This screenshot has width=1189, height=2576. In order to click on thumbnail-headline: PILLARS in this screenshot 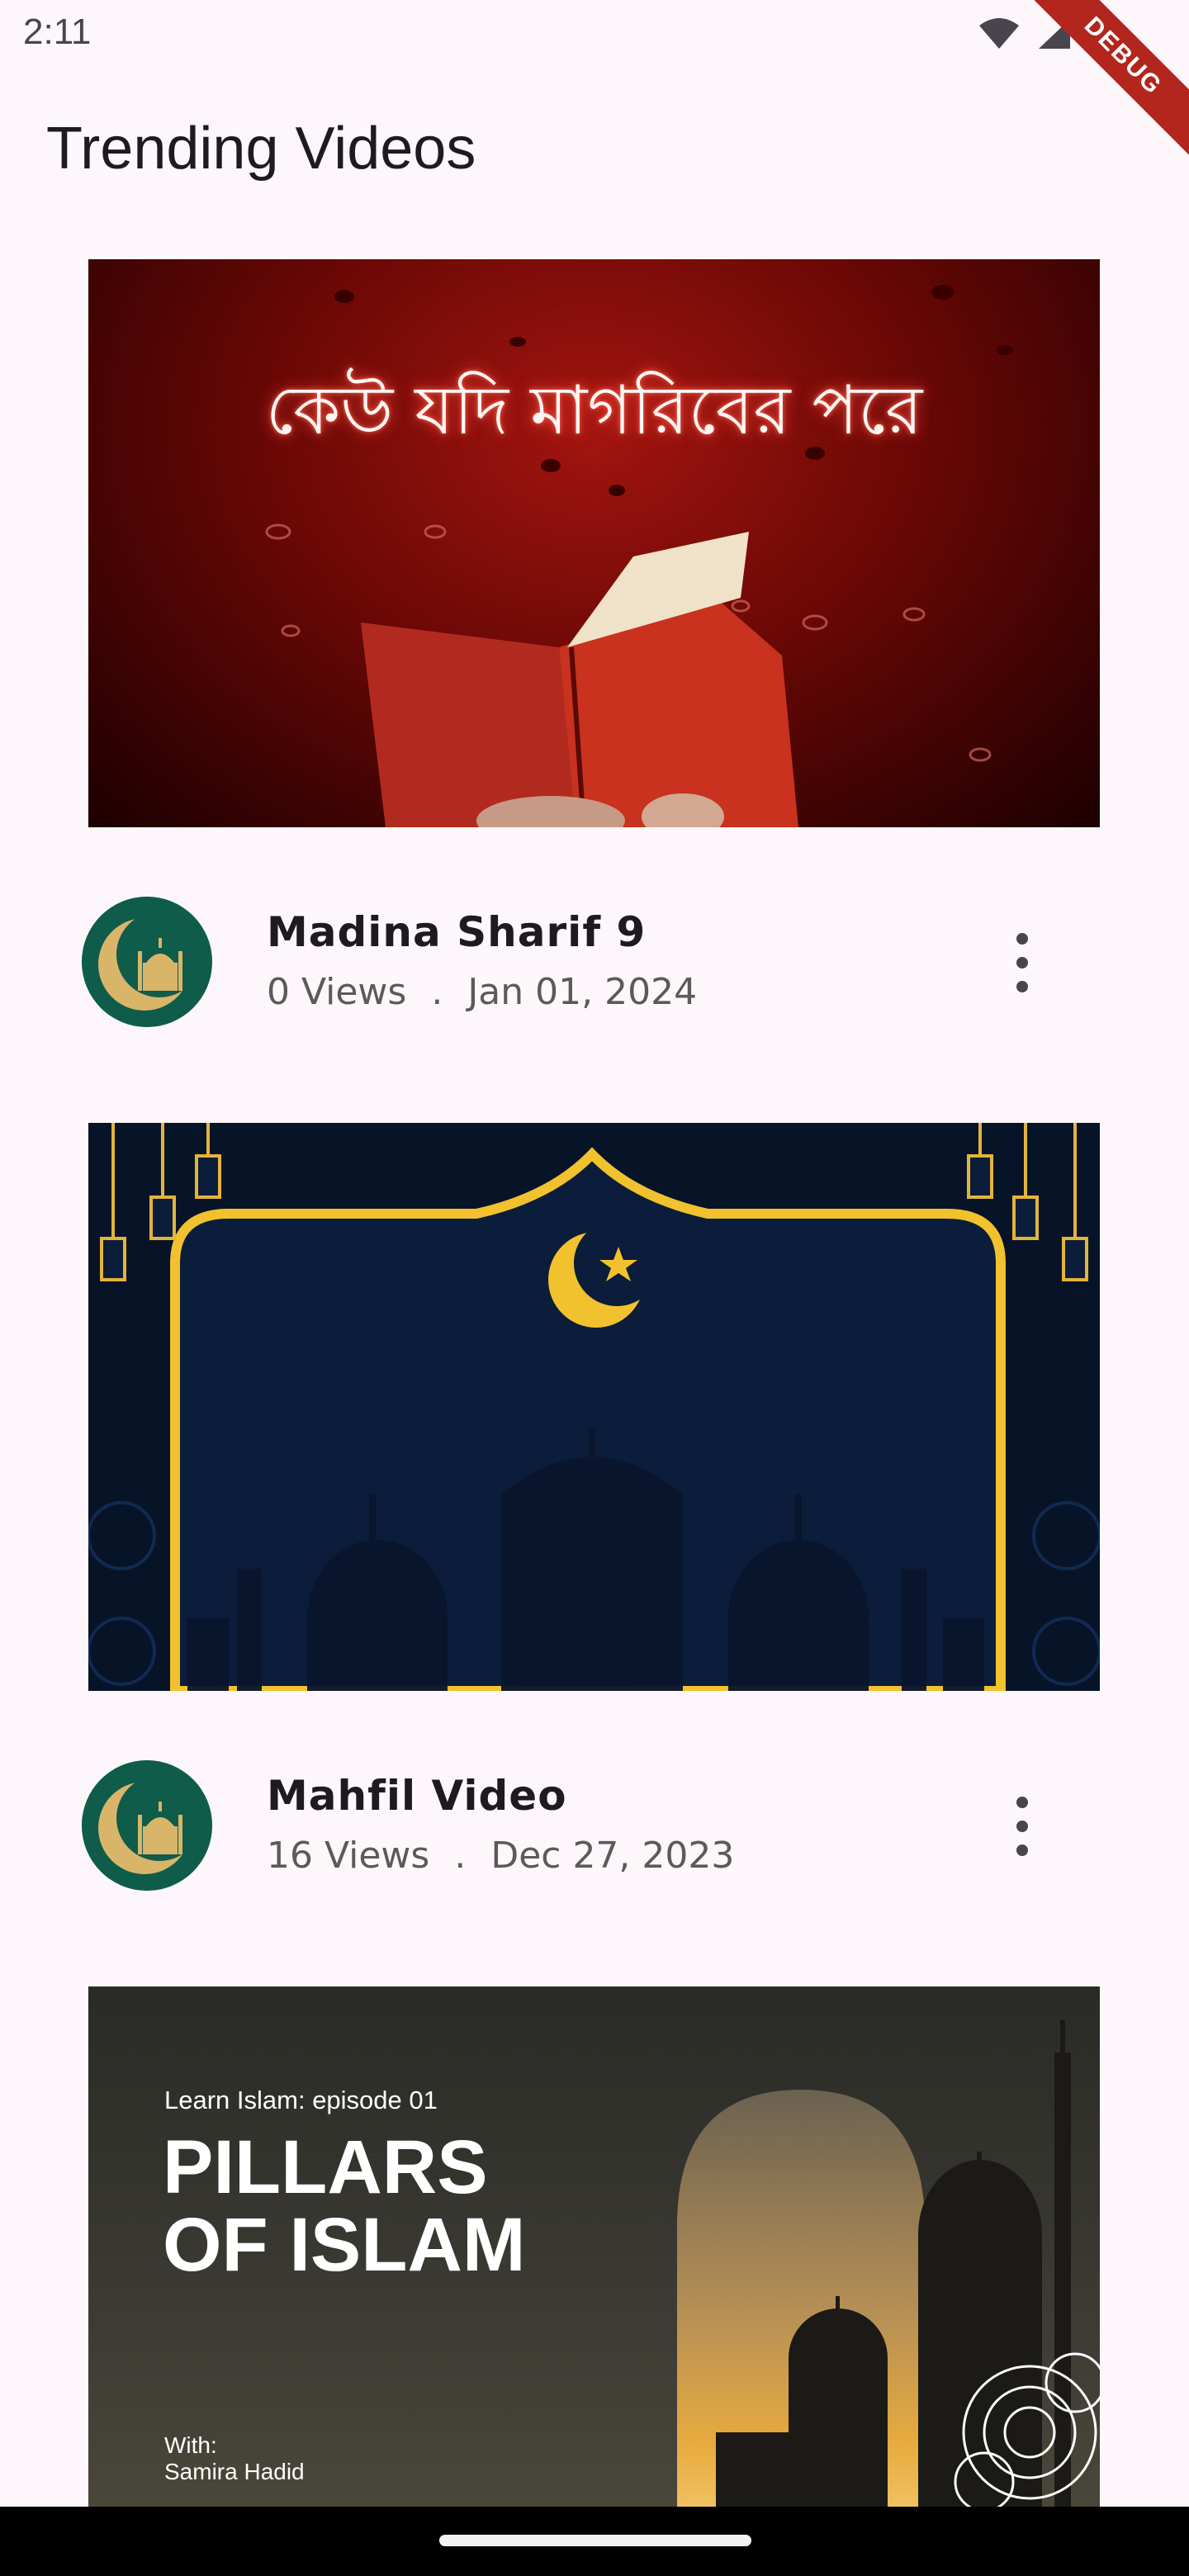, I will do `click(325, 2167)`.